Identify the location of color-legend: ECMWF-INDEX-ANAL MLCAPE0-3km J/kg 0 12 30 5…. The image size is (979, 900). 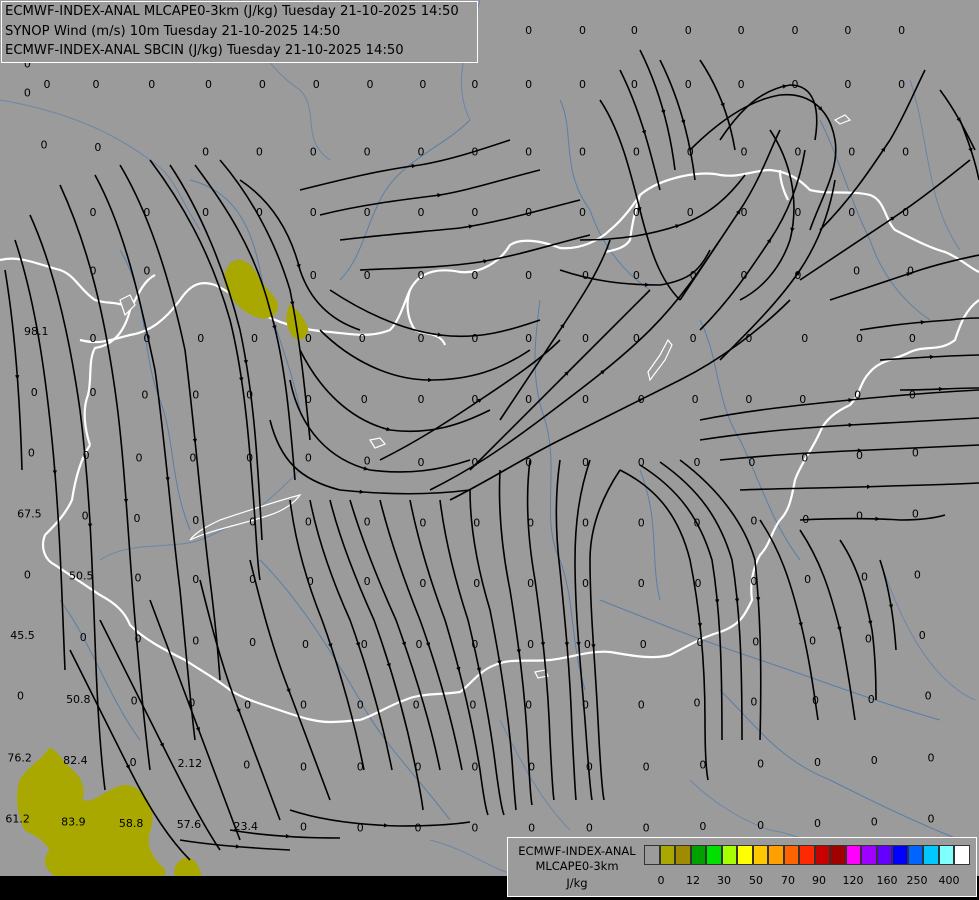
(742, 867).